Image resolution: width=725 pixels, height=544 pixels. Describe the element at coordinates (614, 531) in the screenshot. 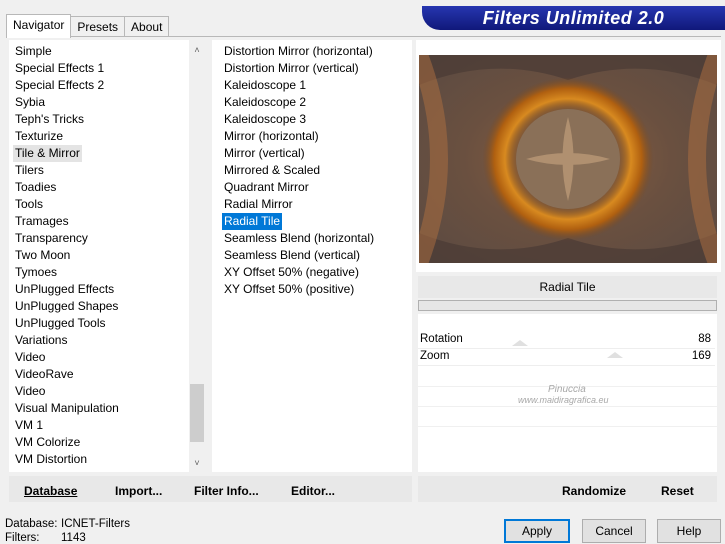

I see `cancel-button: Cancel` at that location.